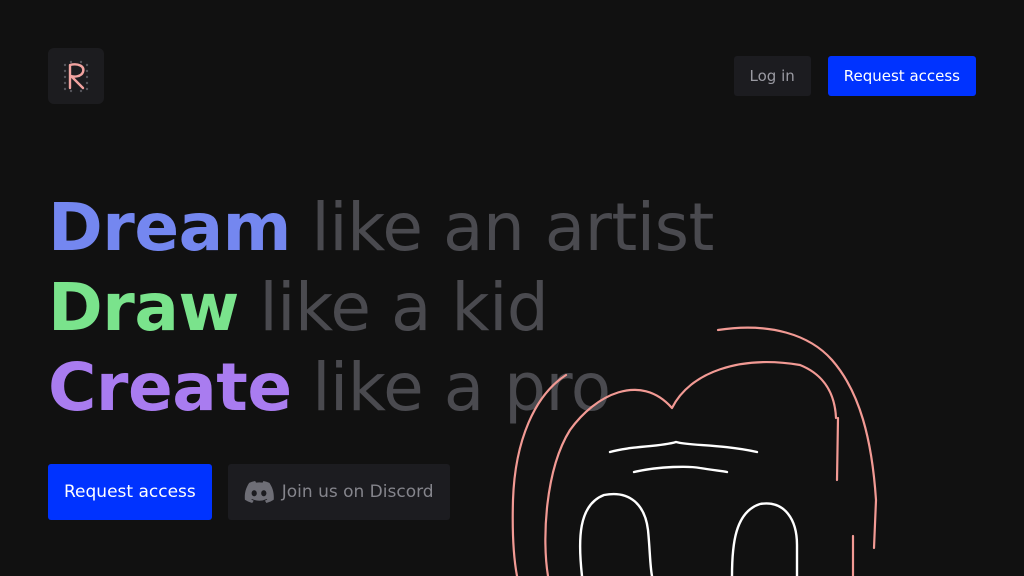 Image resolution: width=1024 pixels, height=576 pixels. Describe the element at coordinates (143, 307) in the screenshot. I see `headline-strong: Draw` at that location.